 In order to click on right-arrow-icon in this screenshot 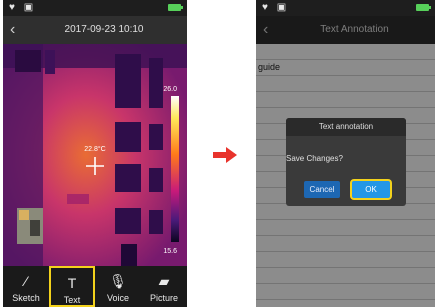, I will do `click(225, 155)`.